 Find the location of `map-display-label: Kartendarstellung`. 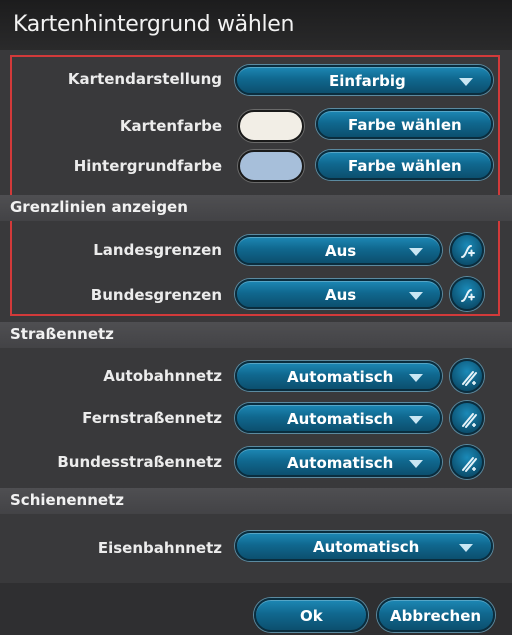

map-display-label: Kartendarstellung is located at coordinates (144, 79).